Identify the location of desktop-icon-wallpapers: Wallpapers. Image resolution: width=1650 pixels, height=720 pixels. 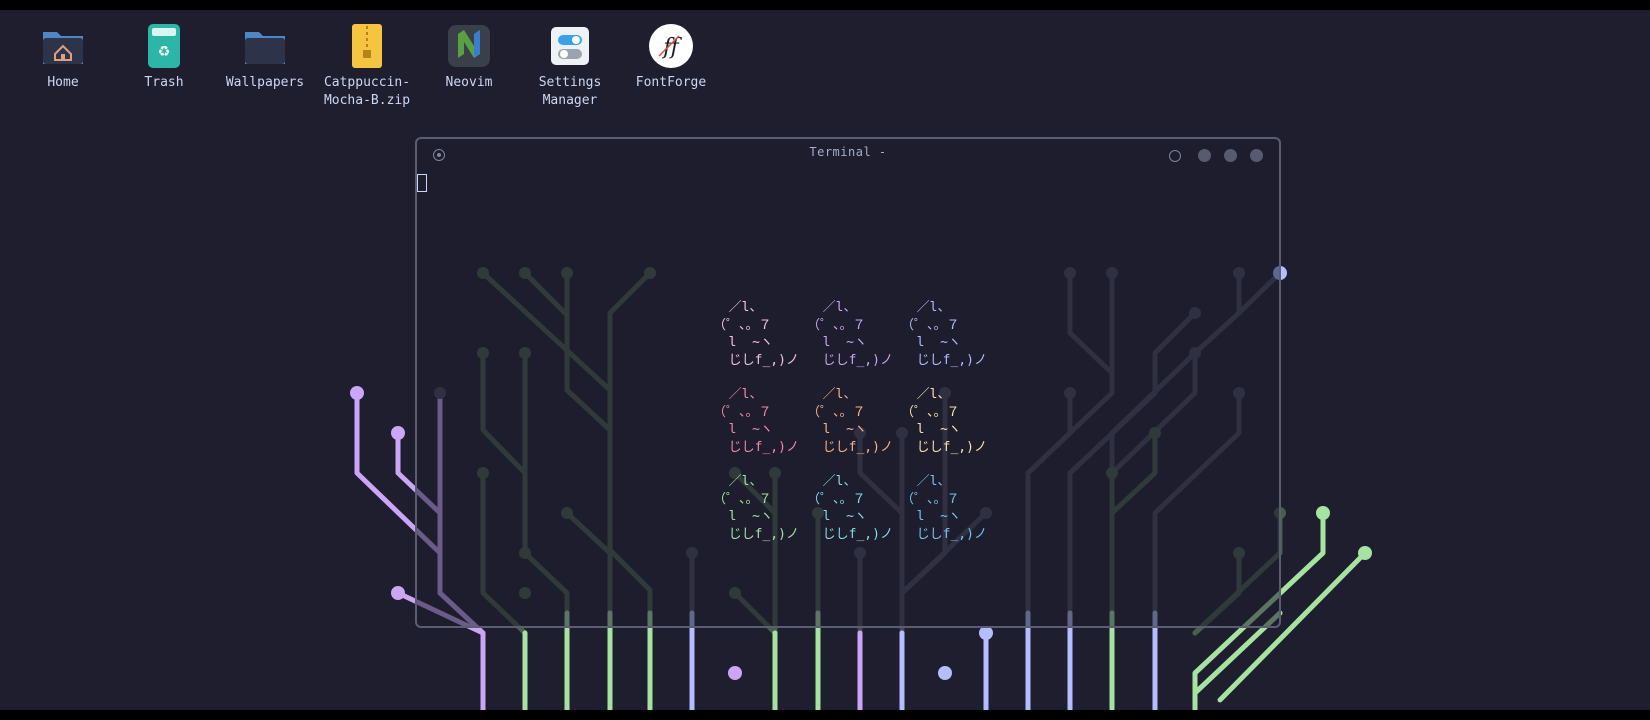
(265, 51).